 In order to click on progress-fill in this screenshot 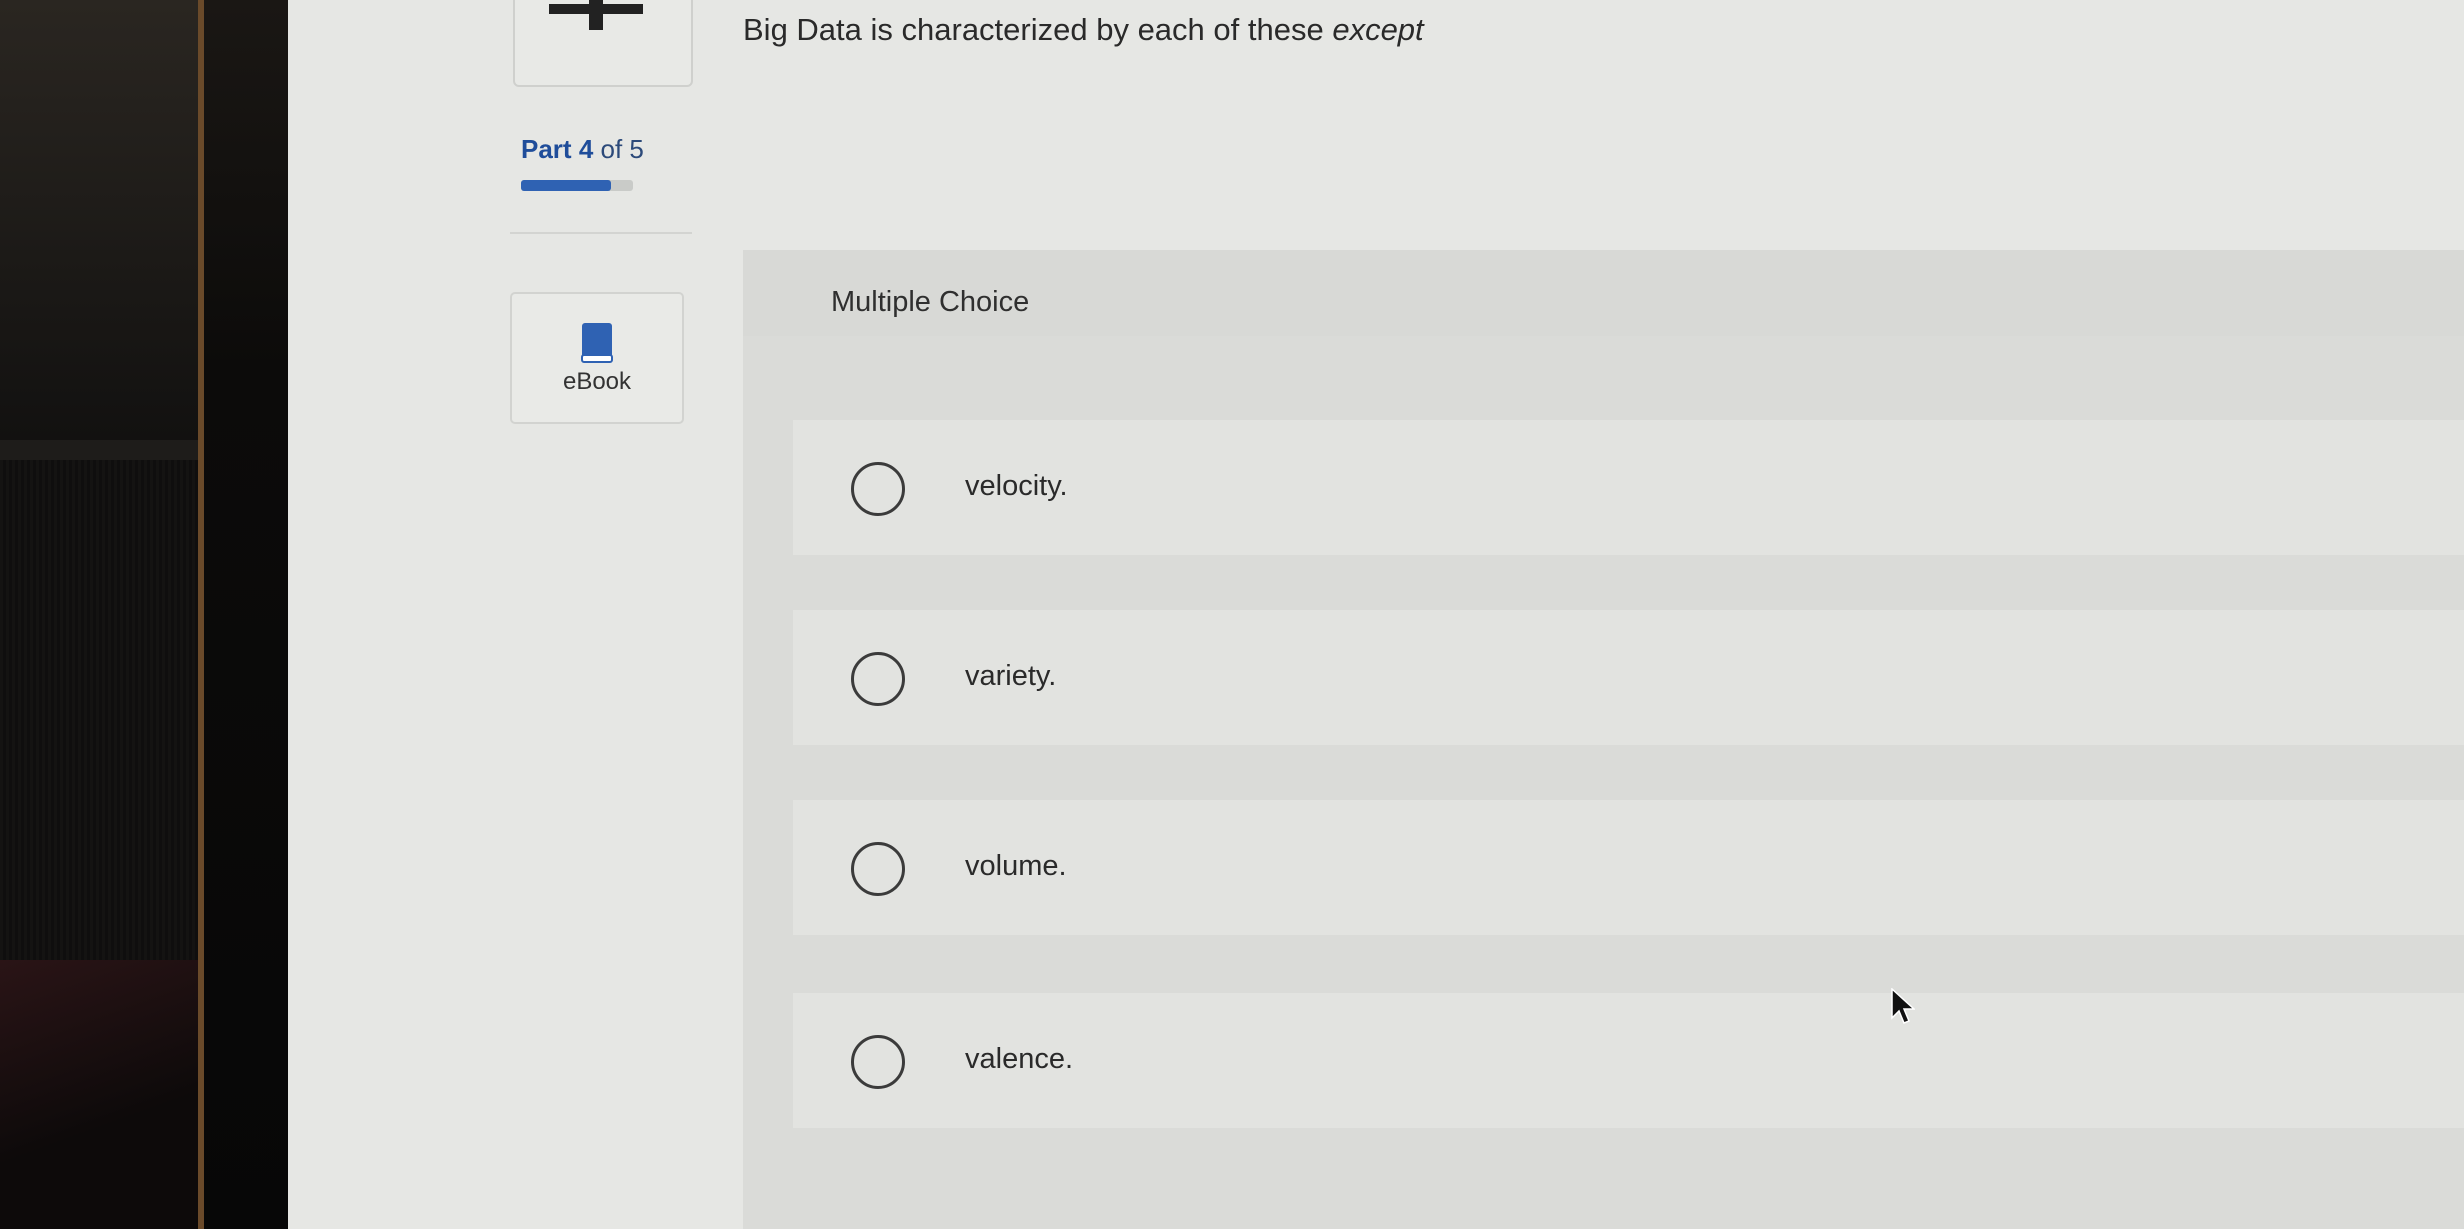, I will do `click(566, 185)`.